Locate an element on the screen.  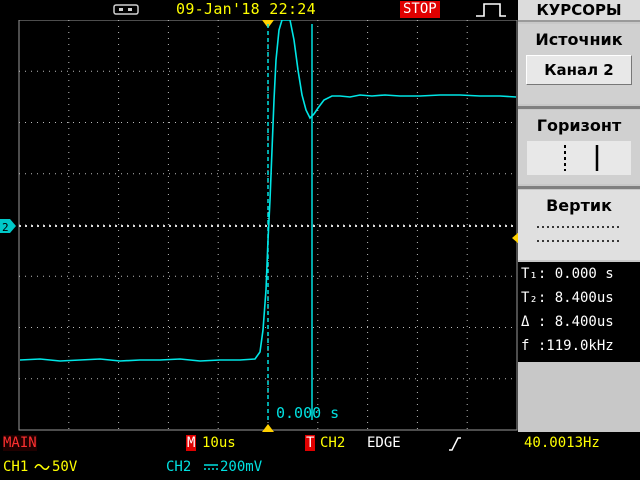
ch2-scale: 200mV is located at coordinates (241, 467).